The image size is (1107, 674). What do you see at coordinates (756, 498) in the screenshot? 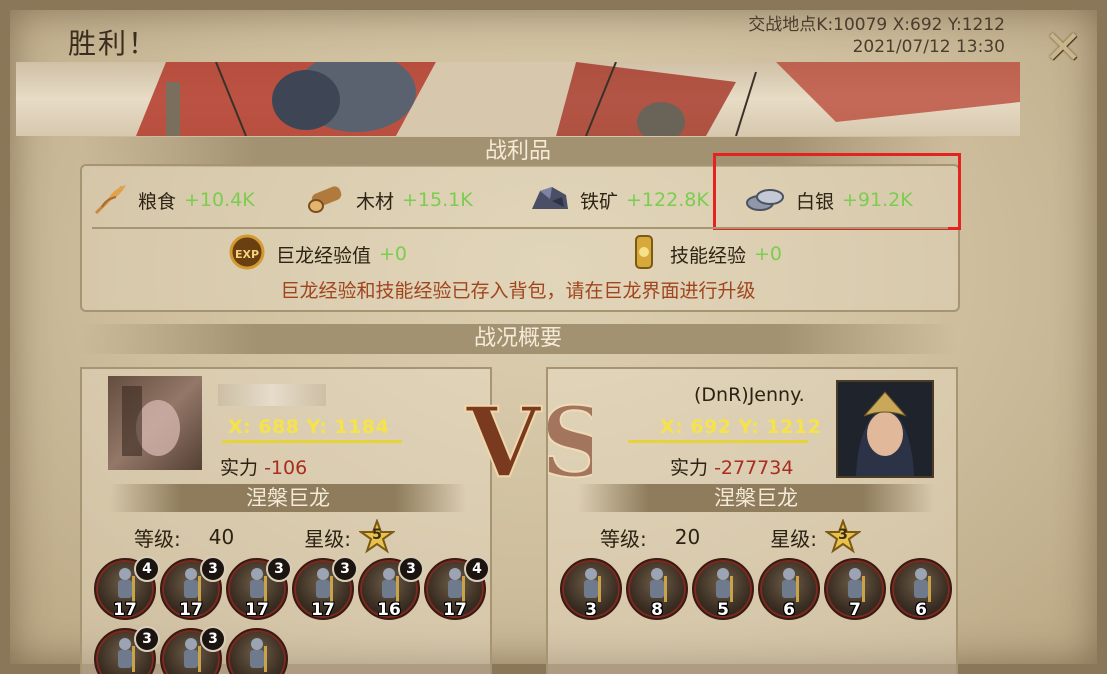
I see `defender-dragon-name: 涅槃巨龙` at bounding box center [756, 498].